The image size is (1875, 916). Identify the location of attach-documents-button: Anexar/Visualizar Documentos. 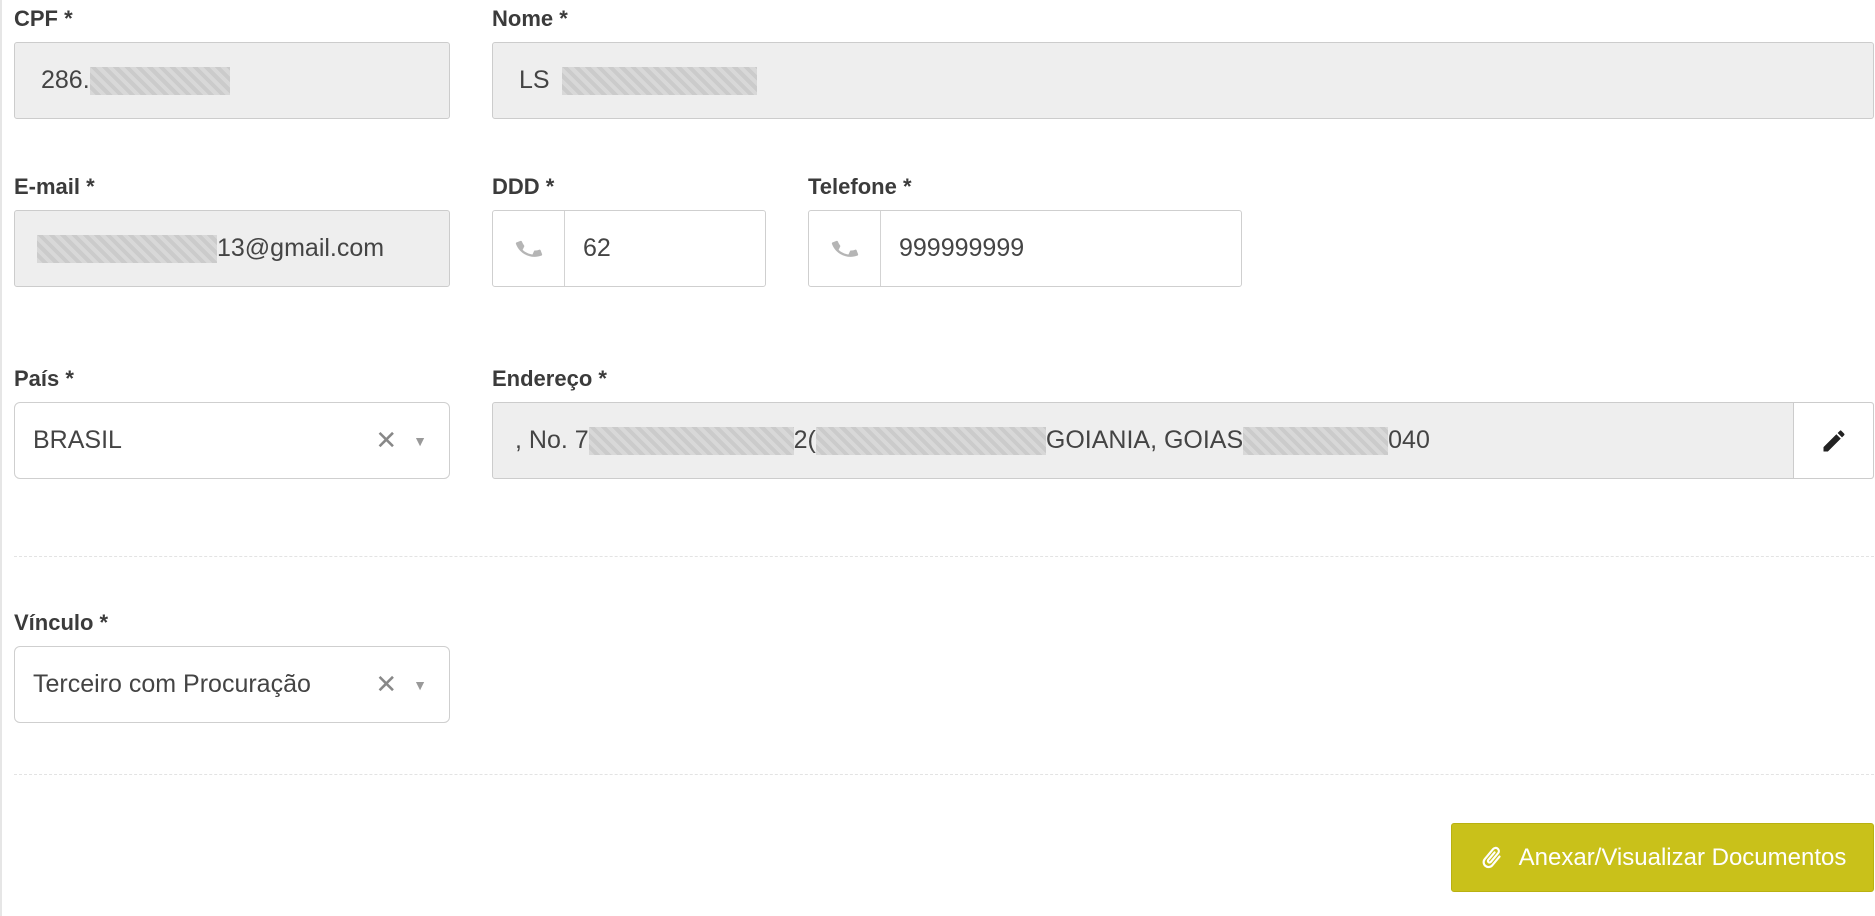
(1662, 857).